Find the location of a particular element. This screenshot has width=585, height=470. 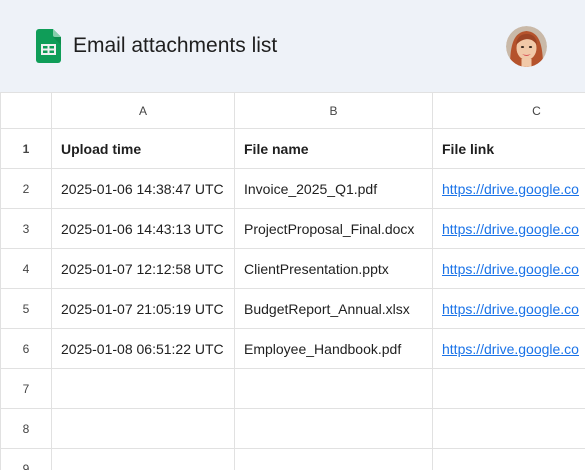

table-row: 8 is located at coordinates (292, 428).